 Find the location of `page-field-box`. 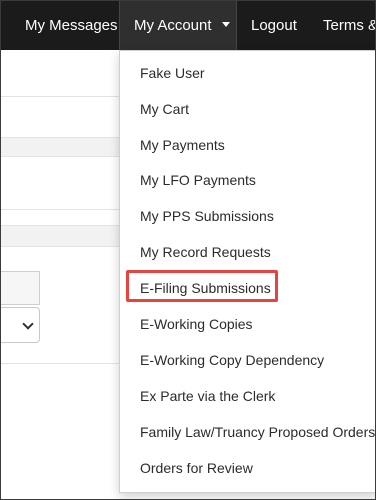

page-field-box is located at coordinates (20, 288).